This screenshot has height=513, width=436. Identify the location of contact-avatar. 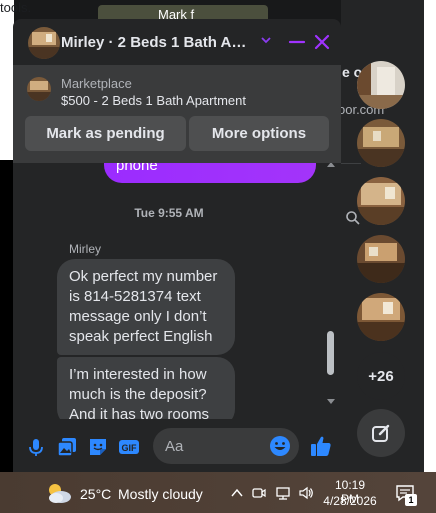
(44, 43).